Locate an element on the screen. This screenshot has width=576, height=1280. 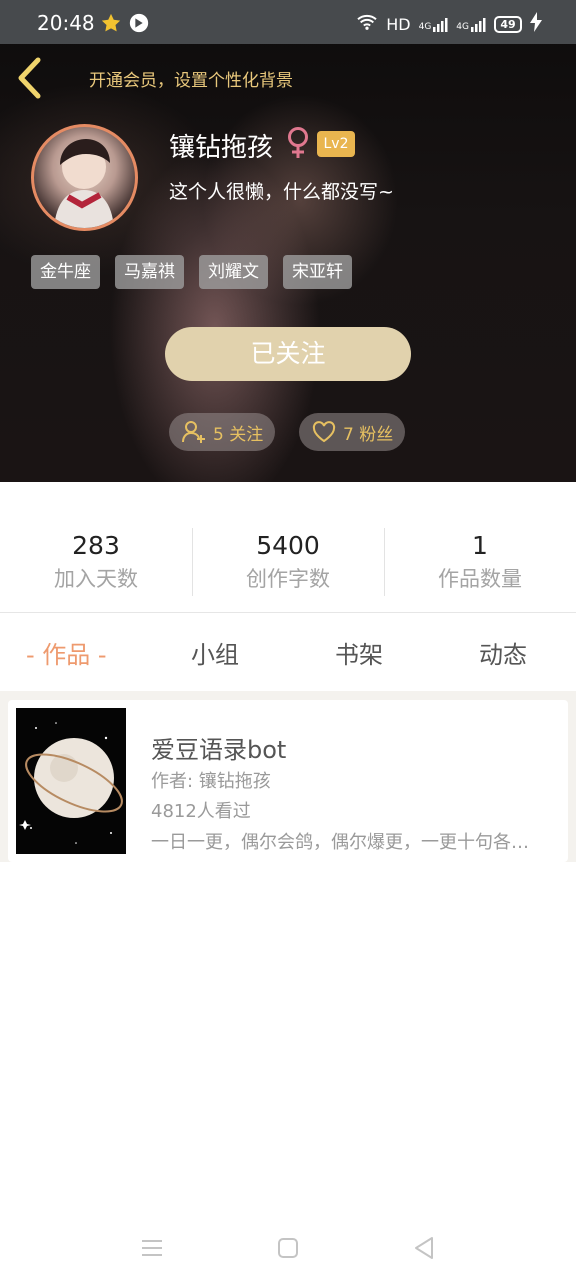
work-author: 作者: 镶钻拖孩 is located at coordinates (211, 781).